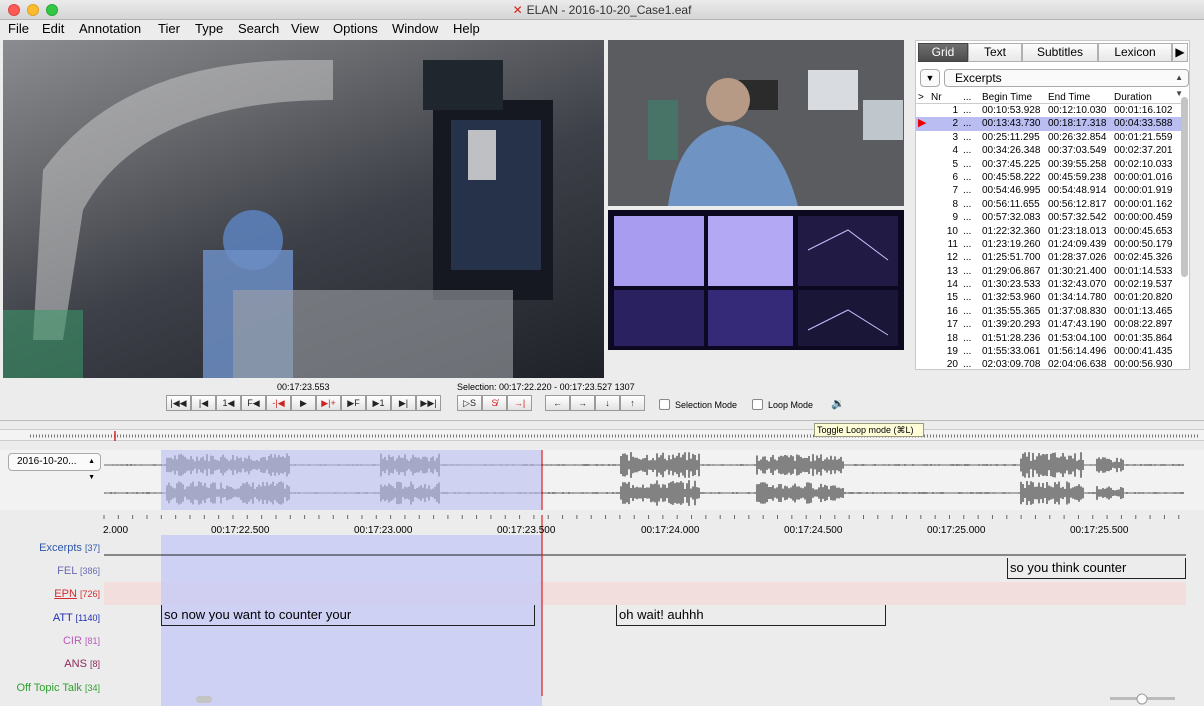  I want to click on row-begin-time: 01:35:55.365, so click(1011, 311).